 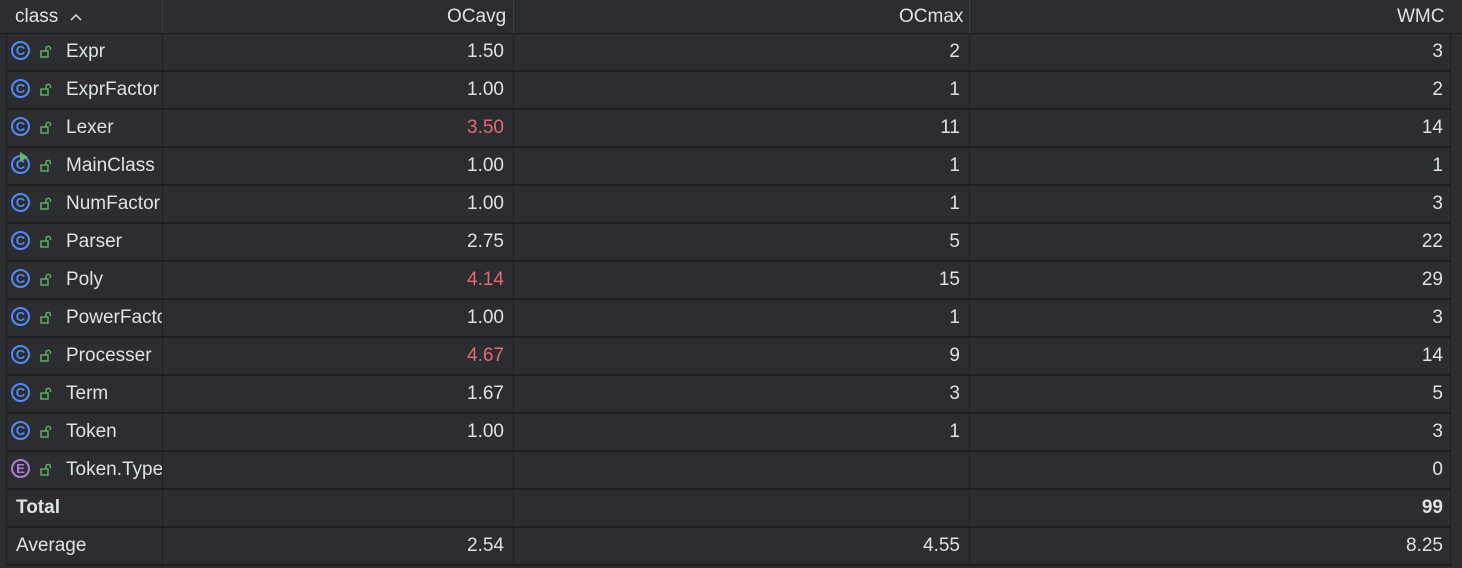 I want to click on column-header-class: class, so click(x=48, y=16).